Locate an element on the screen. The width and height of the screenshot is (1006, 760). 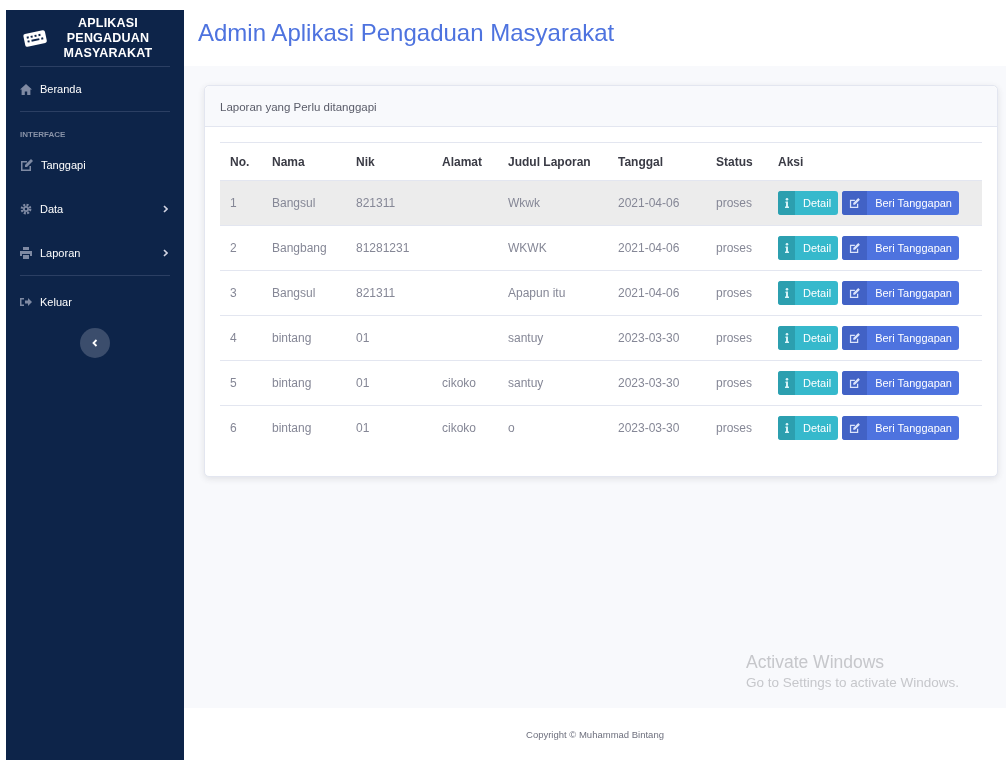
table-cell: 81281231 is located at coordinates (383, 248).